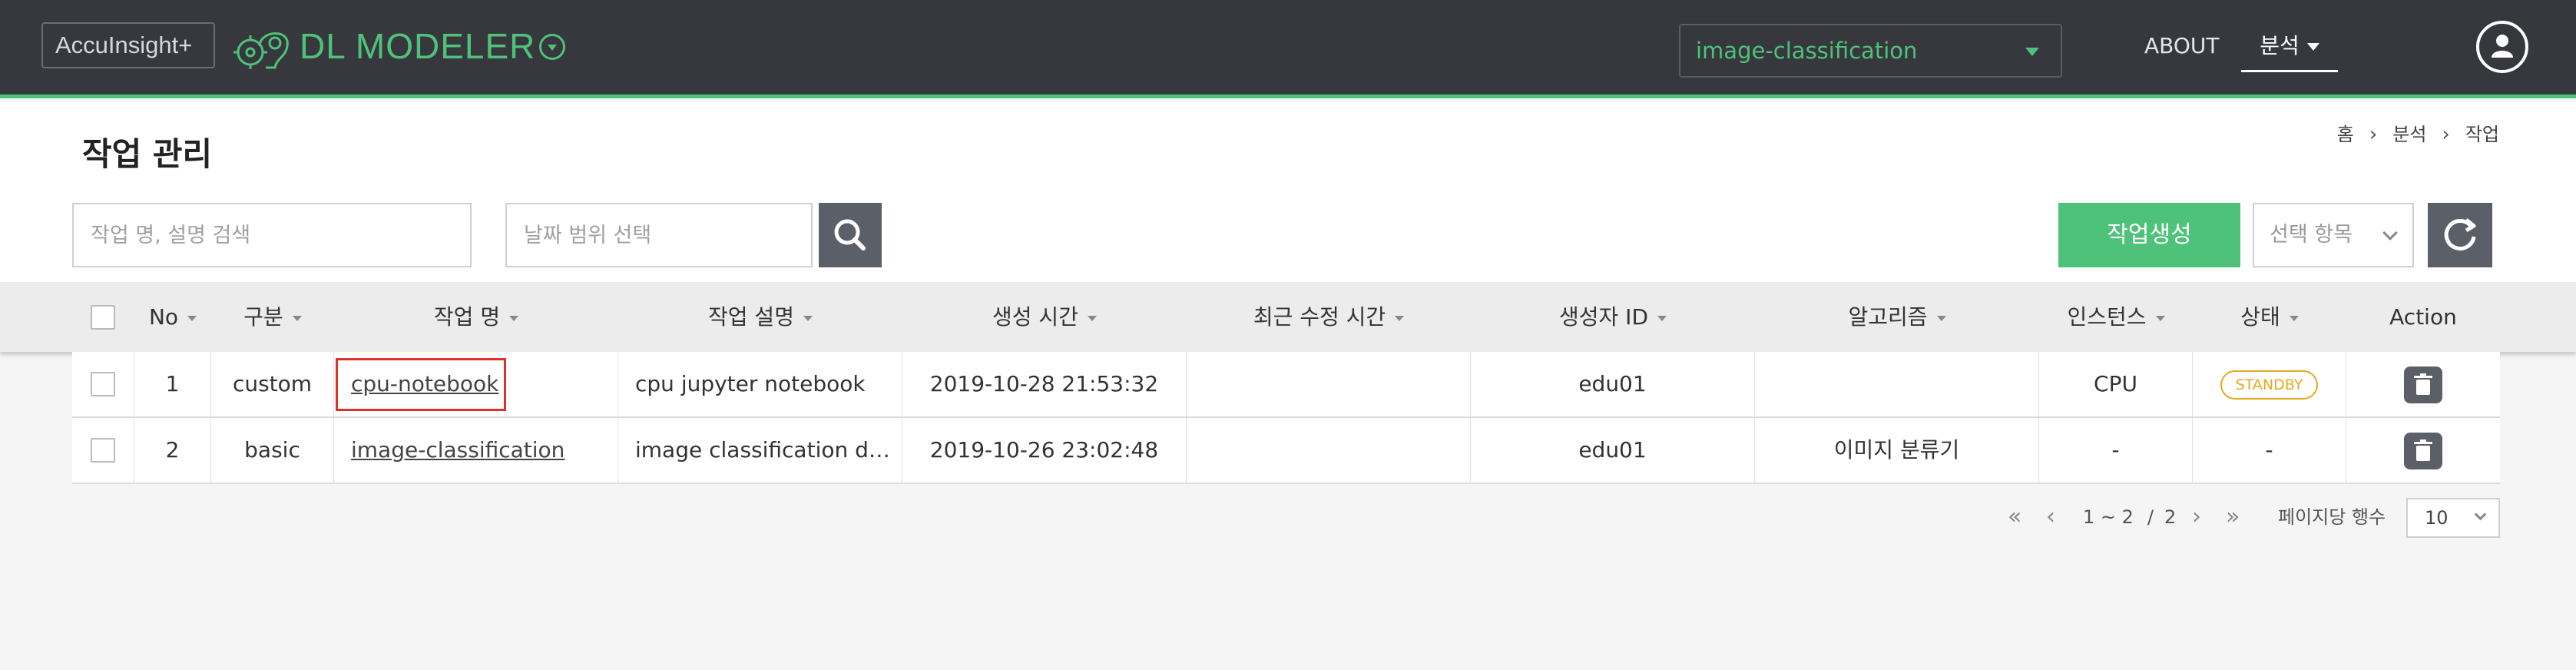  I want to click on select-items-dropdown: 선택 항목, so click(2333, 235).